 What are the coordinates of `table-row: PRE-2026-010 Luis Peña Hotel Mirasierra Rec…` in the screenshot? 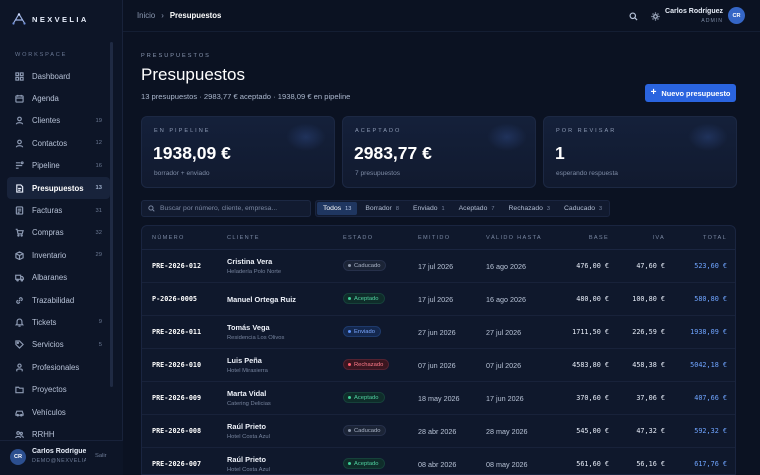 It's located at (438, 365).